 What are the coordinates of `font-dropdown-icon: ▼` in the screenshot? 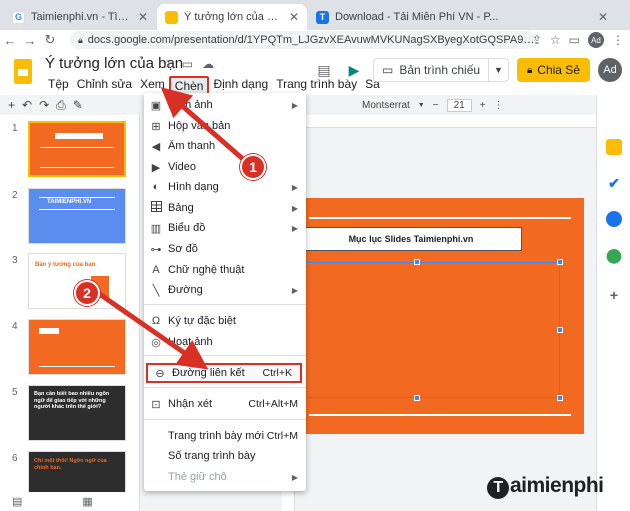 It's located at (421, 105).